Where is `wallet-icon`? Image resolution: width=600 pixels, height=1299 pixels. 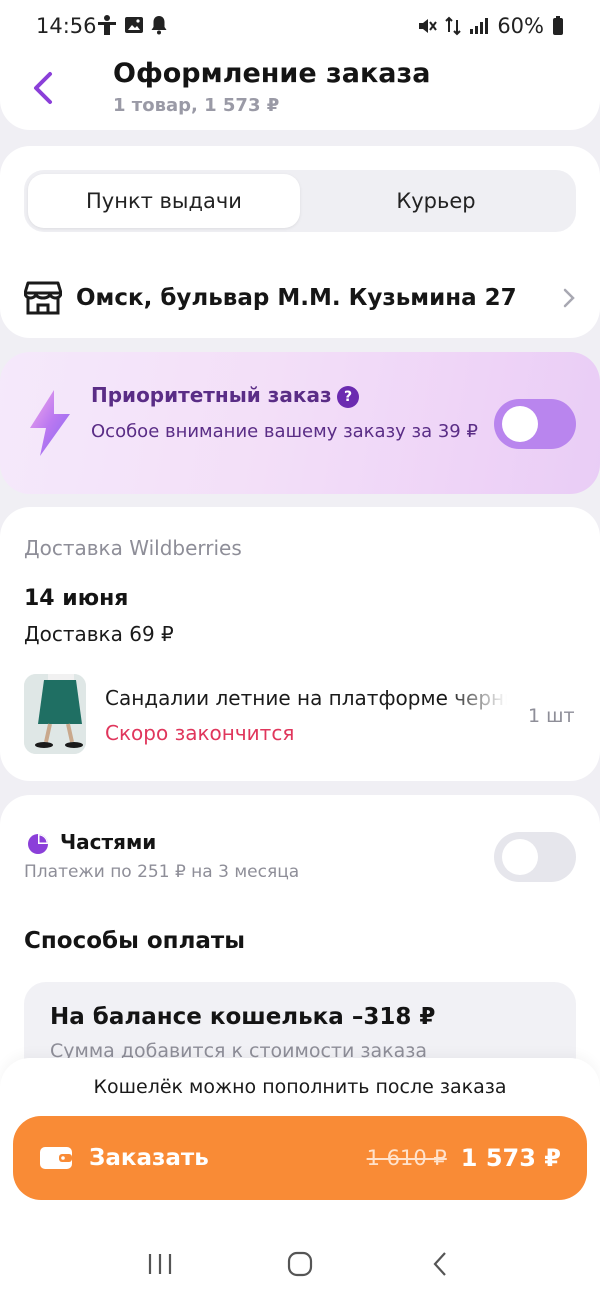
wallet-icon is located at coordinates (56, 1158).